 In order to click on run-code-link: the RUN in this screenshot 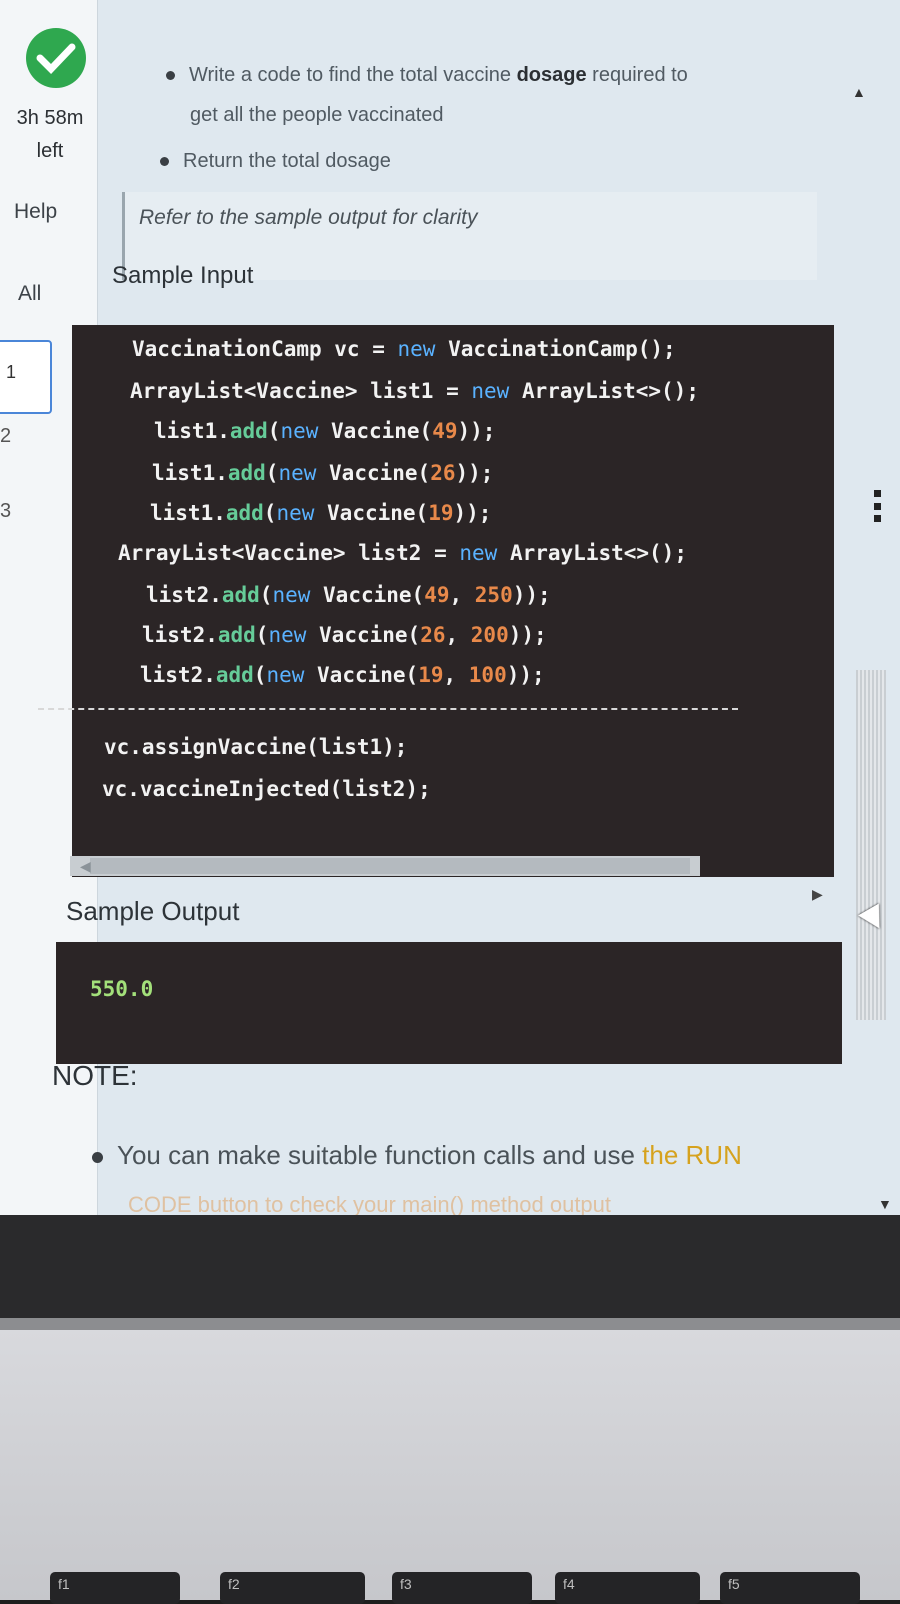, I will do `click(692, 1155)`.